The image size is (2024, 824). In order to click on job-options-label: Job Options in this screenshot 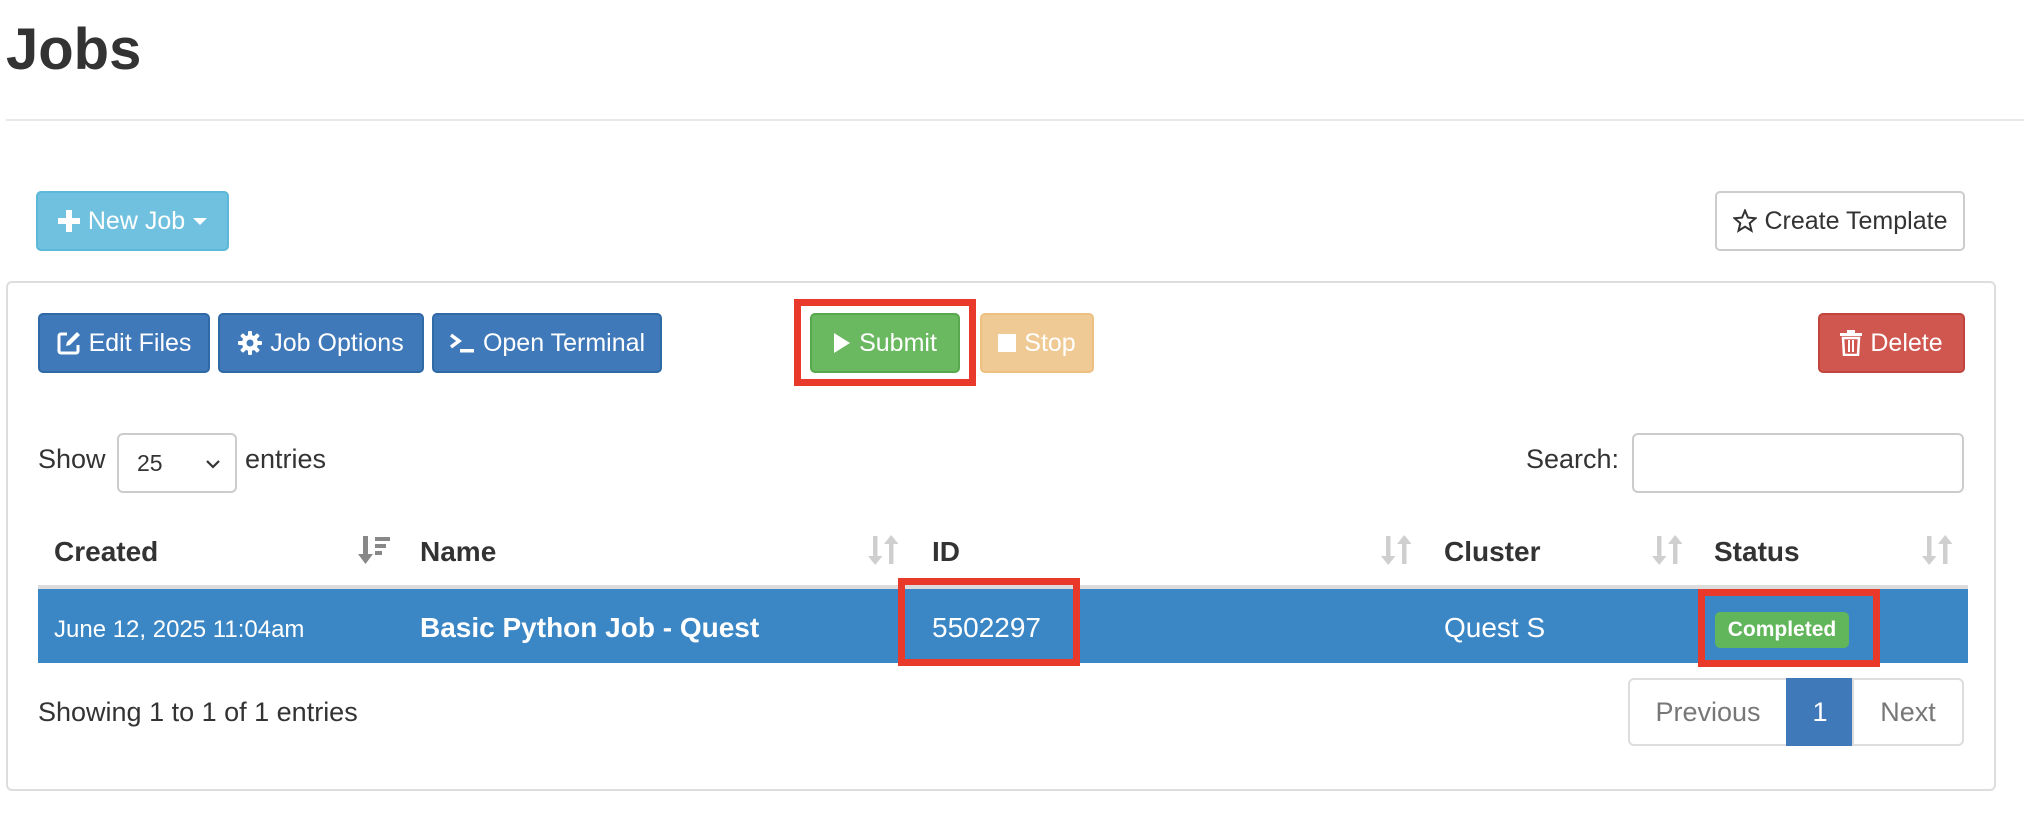, I will do `click(337, 342)`.